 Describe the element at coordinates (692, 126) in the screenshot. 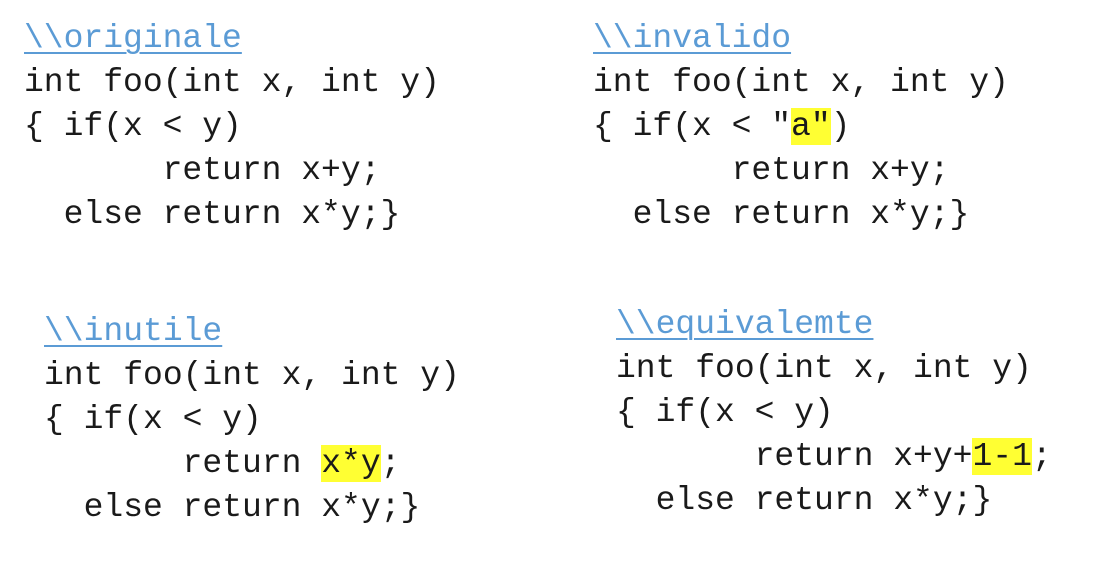

I see `code-text: { if(x < "` at that location.